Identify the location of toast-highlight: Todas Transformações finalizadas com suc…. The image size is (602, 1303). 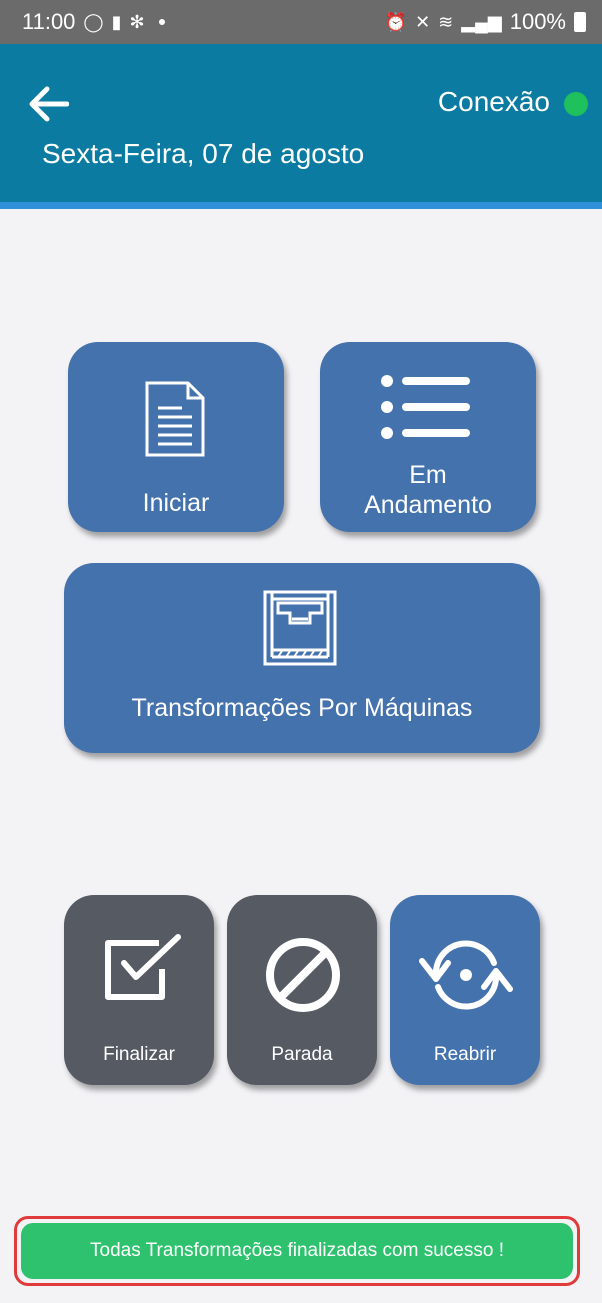
(297, 1251).